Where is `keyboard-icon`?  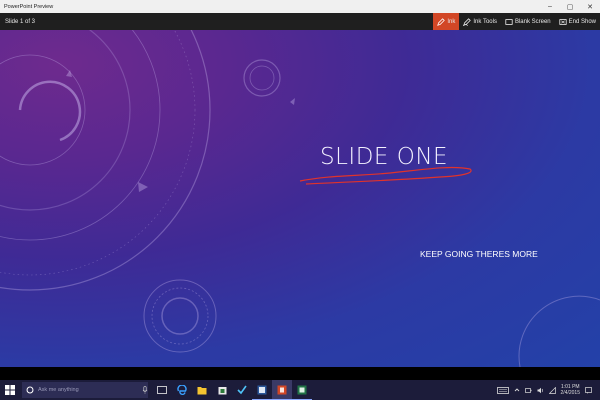 keyboard-icon is located at coordinates (502, 390).